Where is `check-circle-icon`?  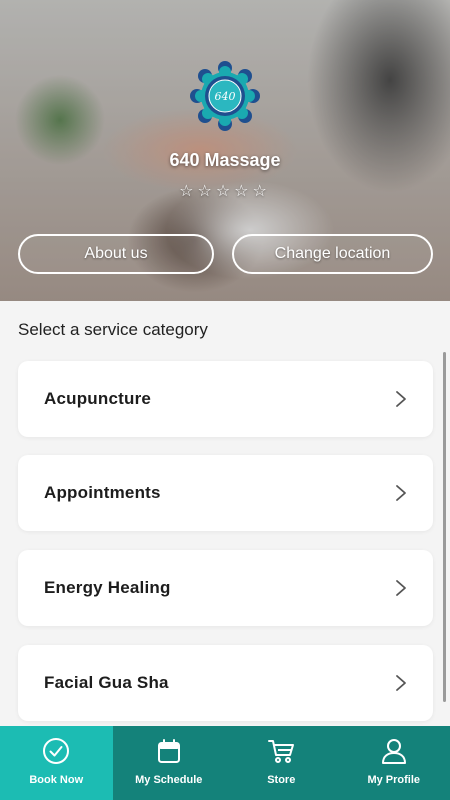
check-circle-icon is located at coordinates (56, 751).